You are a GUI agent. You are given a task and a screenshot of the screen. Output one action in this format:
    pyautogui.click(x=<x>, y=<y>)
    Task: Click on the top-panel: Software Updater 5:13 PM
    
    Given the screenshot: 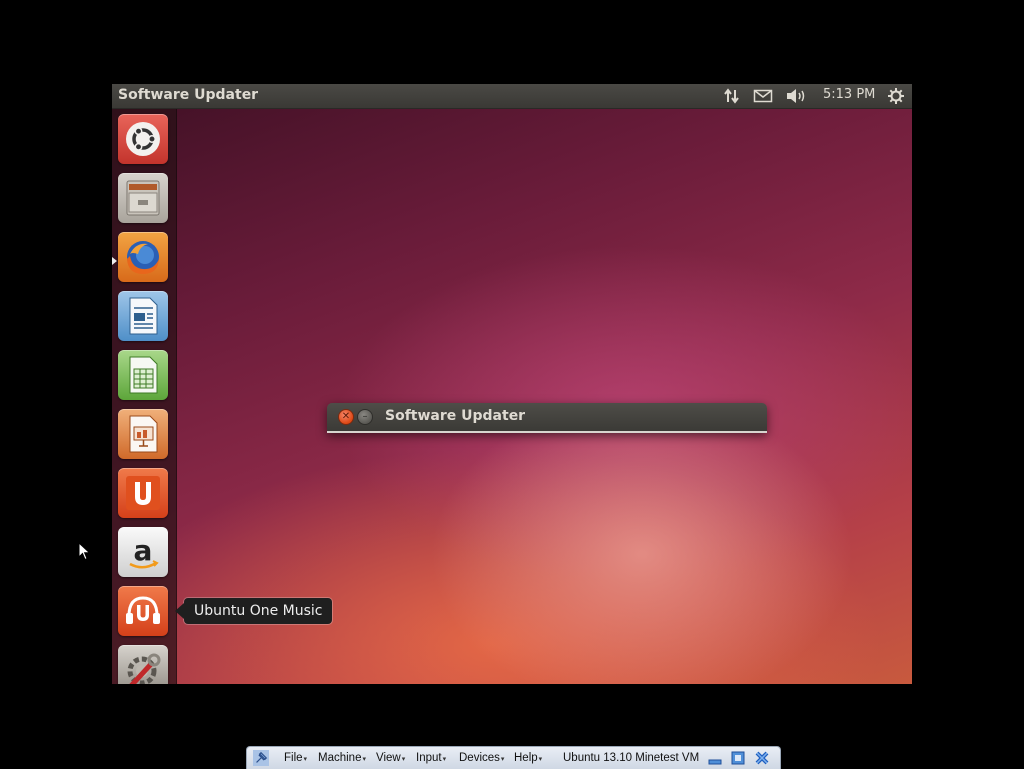 What is the action you would take?
    pyautogui.click(x=512, y=96)
    